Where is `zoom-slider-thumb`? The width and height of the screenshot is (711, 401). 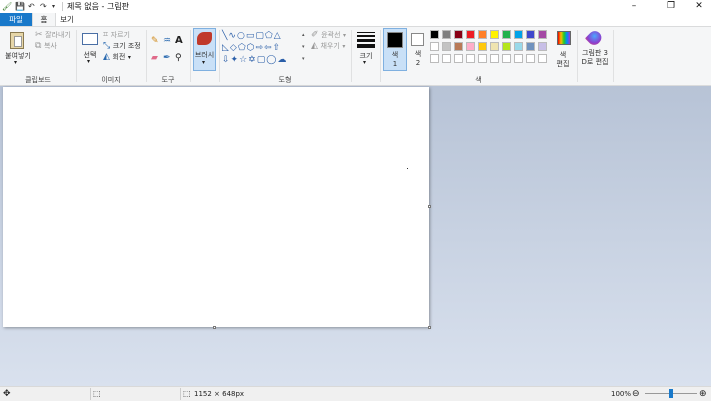
zoom-slider-thumb is located at coordinates (671, 393).